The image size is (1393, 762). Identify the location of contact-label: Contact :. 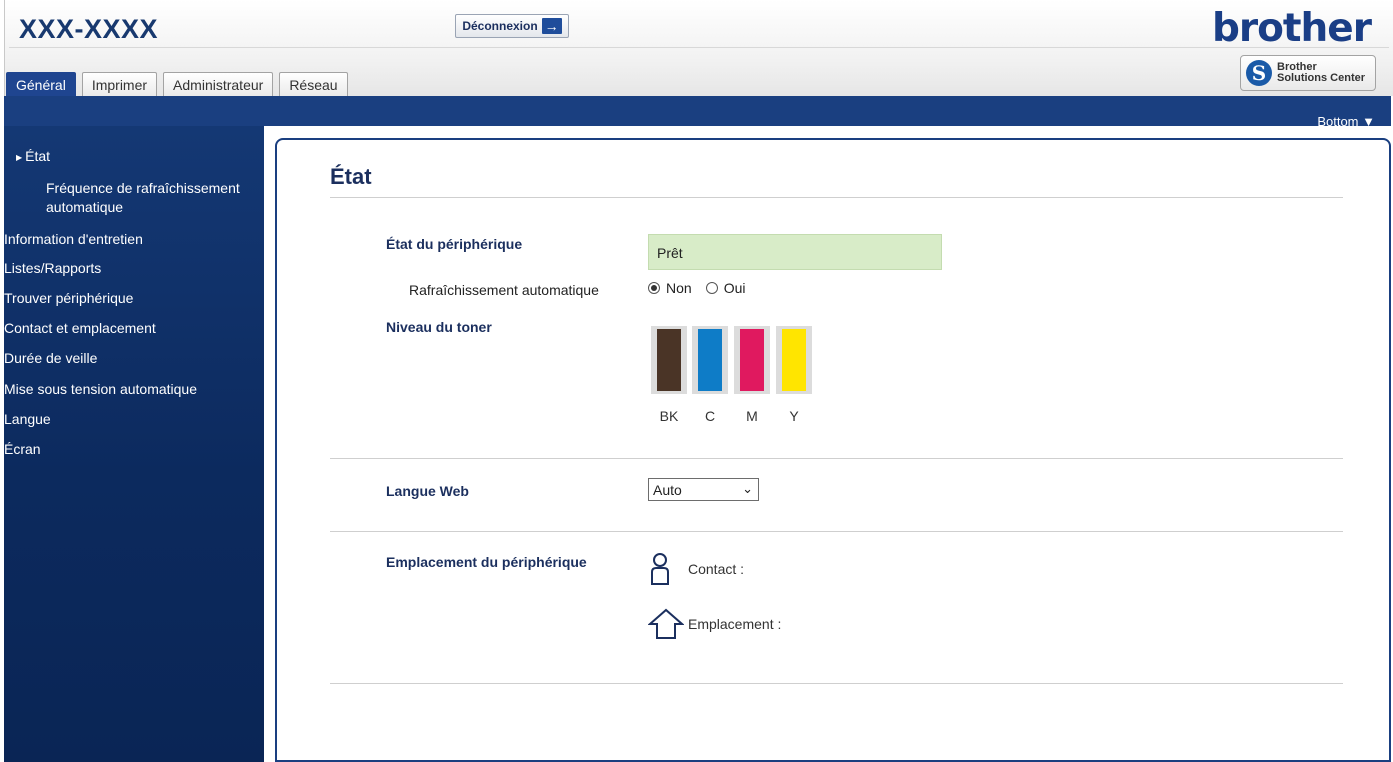
(716, 569).